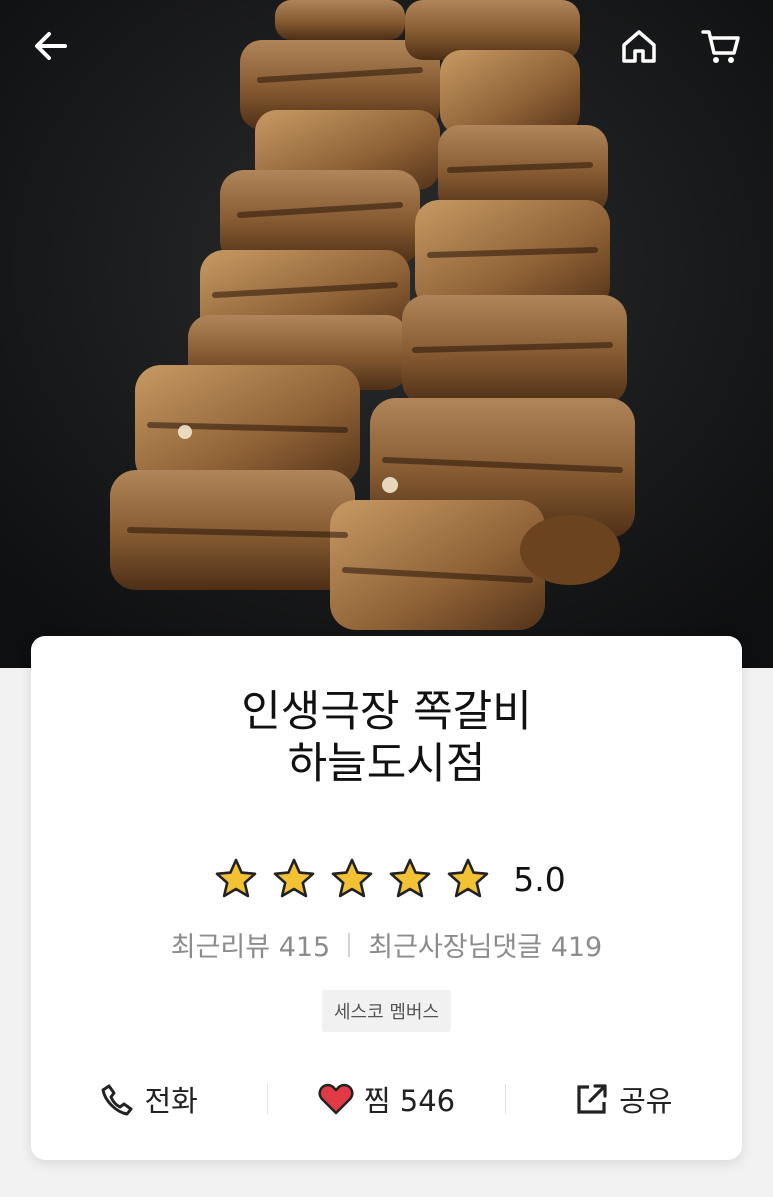 The image size is (773, 1197). What do you see at coordinates (171, 1101) in the screenshot?
I see `call-label: 전화` at bounding box center [171, 1101].